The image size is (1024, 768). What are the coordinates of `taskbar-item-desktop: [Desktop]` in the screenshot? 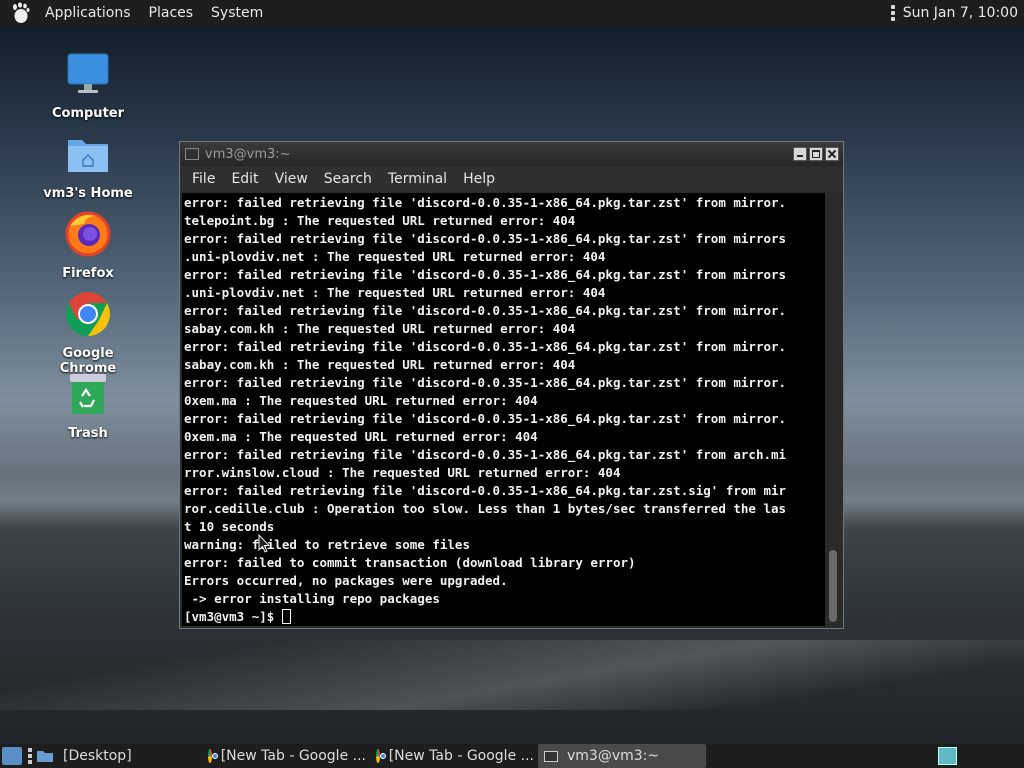 It's located at (116, 756).